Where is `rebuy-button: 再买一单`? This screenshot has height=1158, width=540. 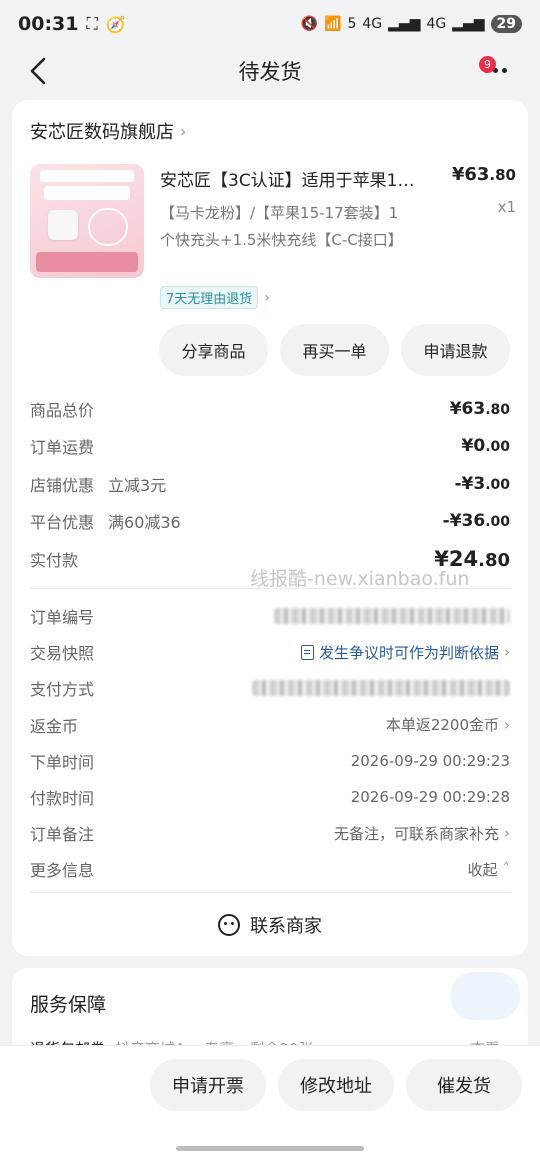
rebuy-button: 再买一单 is located at coordinates (334, 350).